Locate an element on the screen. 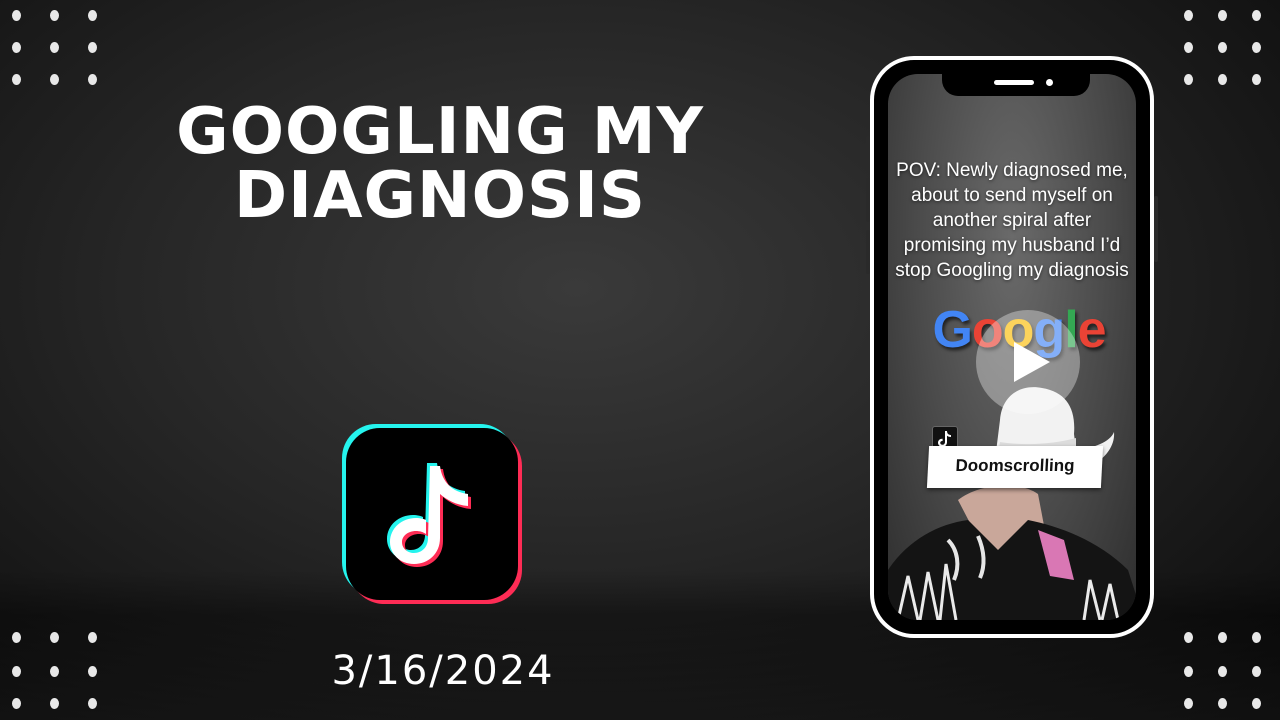 The height and width of the screenshot is (720, 1280). tiktok-logo-icon is located at coordinates (432, 514).